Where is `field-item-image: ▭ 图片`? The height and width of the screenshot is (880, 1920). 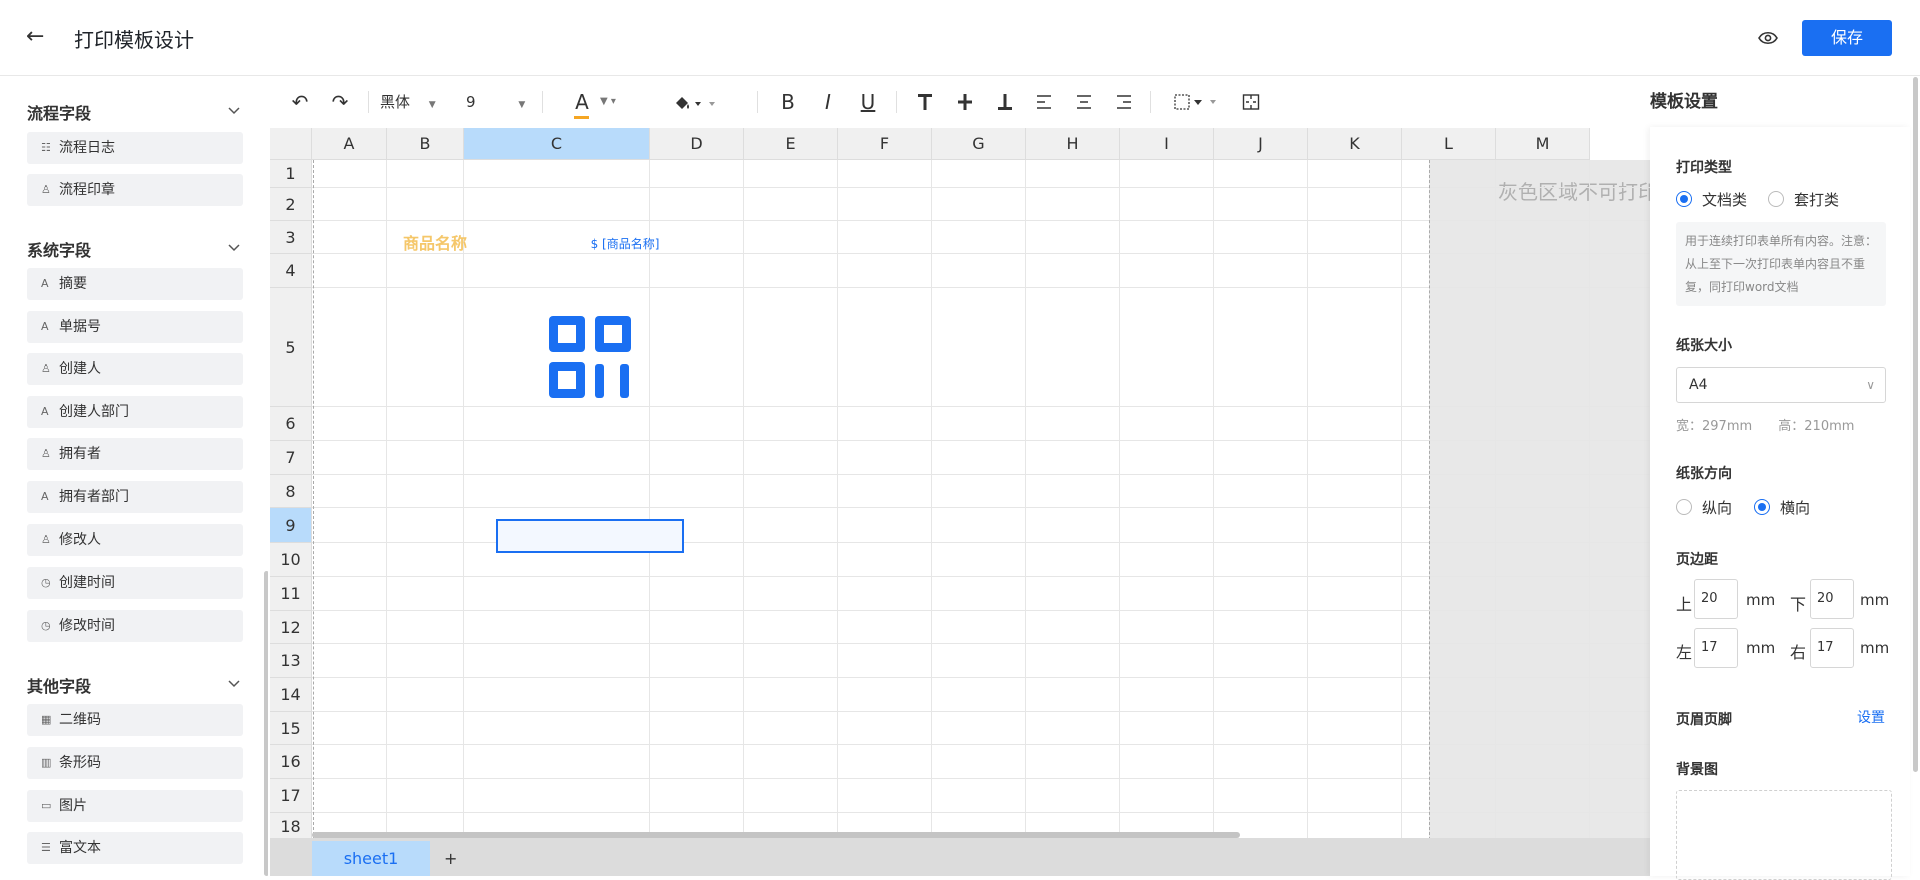
field-item-image: ▭ 图片 is located at coordinates (135, 806).